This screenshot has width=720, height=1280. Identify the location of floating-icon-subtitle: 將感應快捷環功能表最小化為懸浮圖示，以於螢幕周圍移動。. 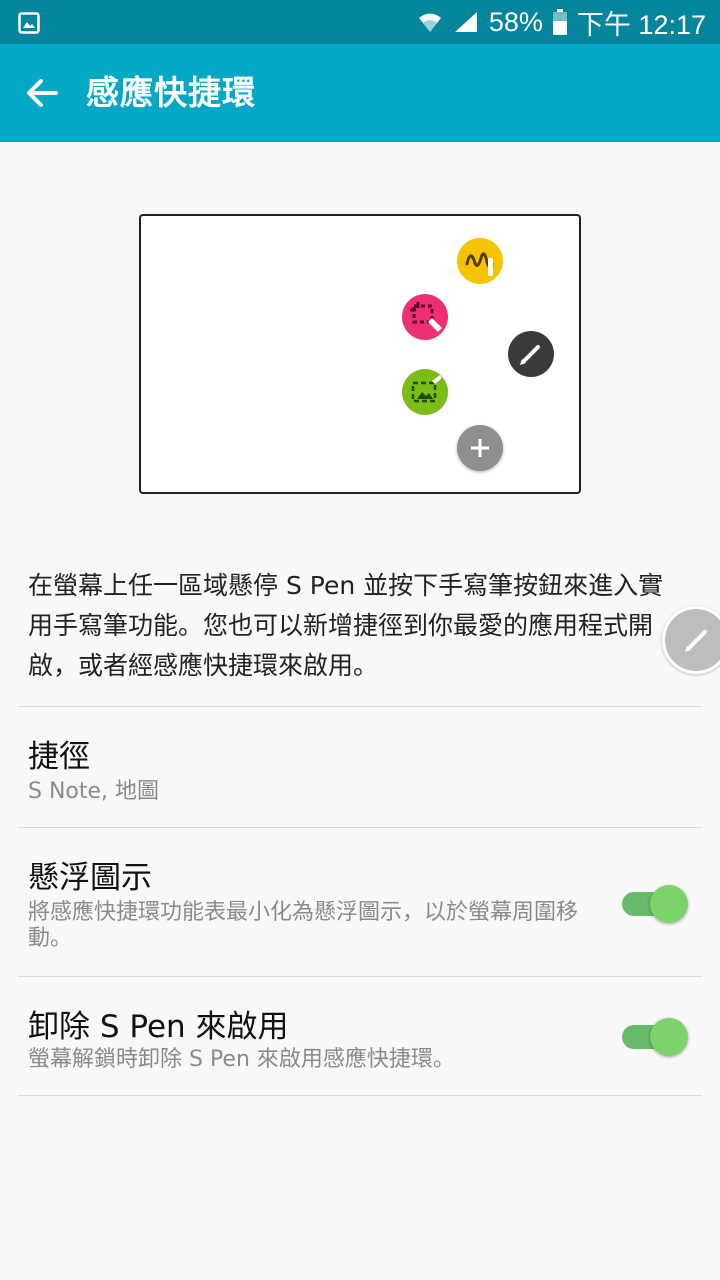
(303, 925).